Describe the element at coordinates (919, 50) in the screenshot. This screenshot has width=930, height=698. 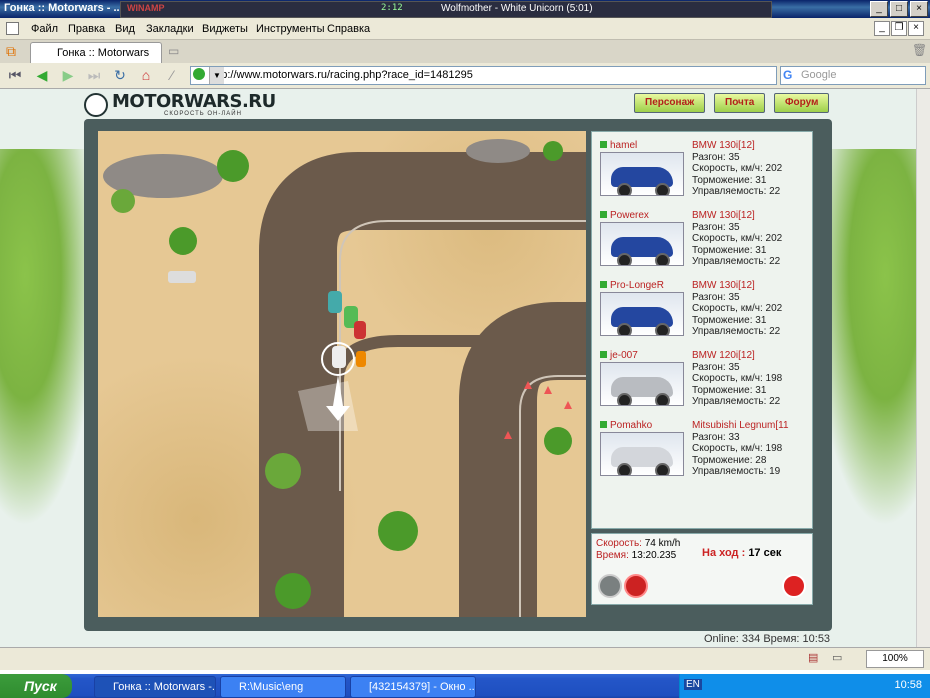
I see `trash-icon: 🗑` at that location.